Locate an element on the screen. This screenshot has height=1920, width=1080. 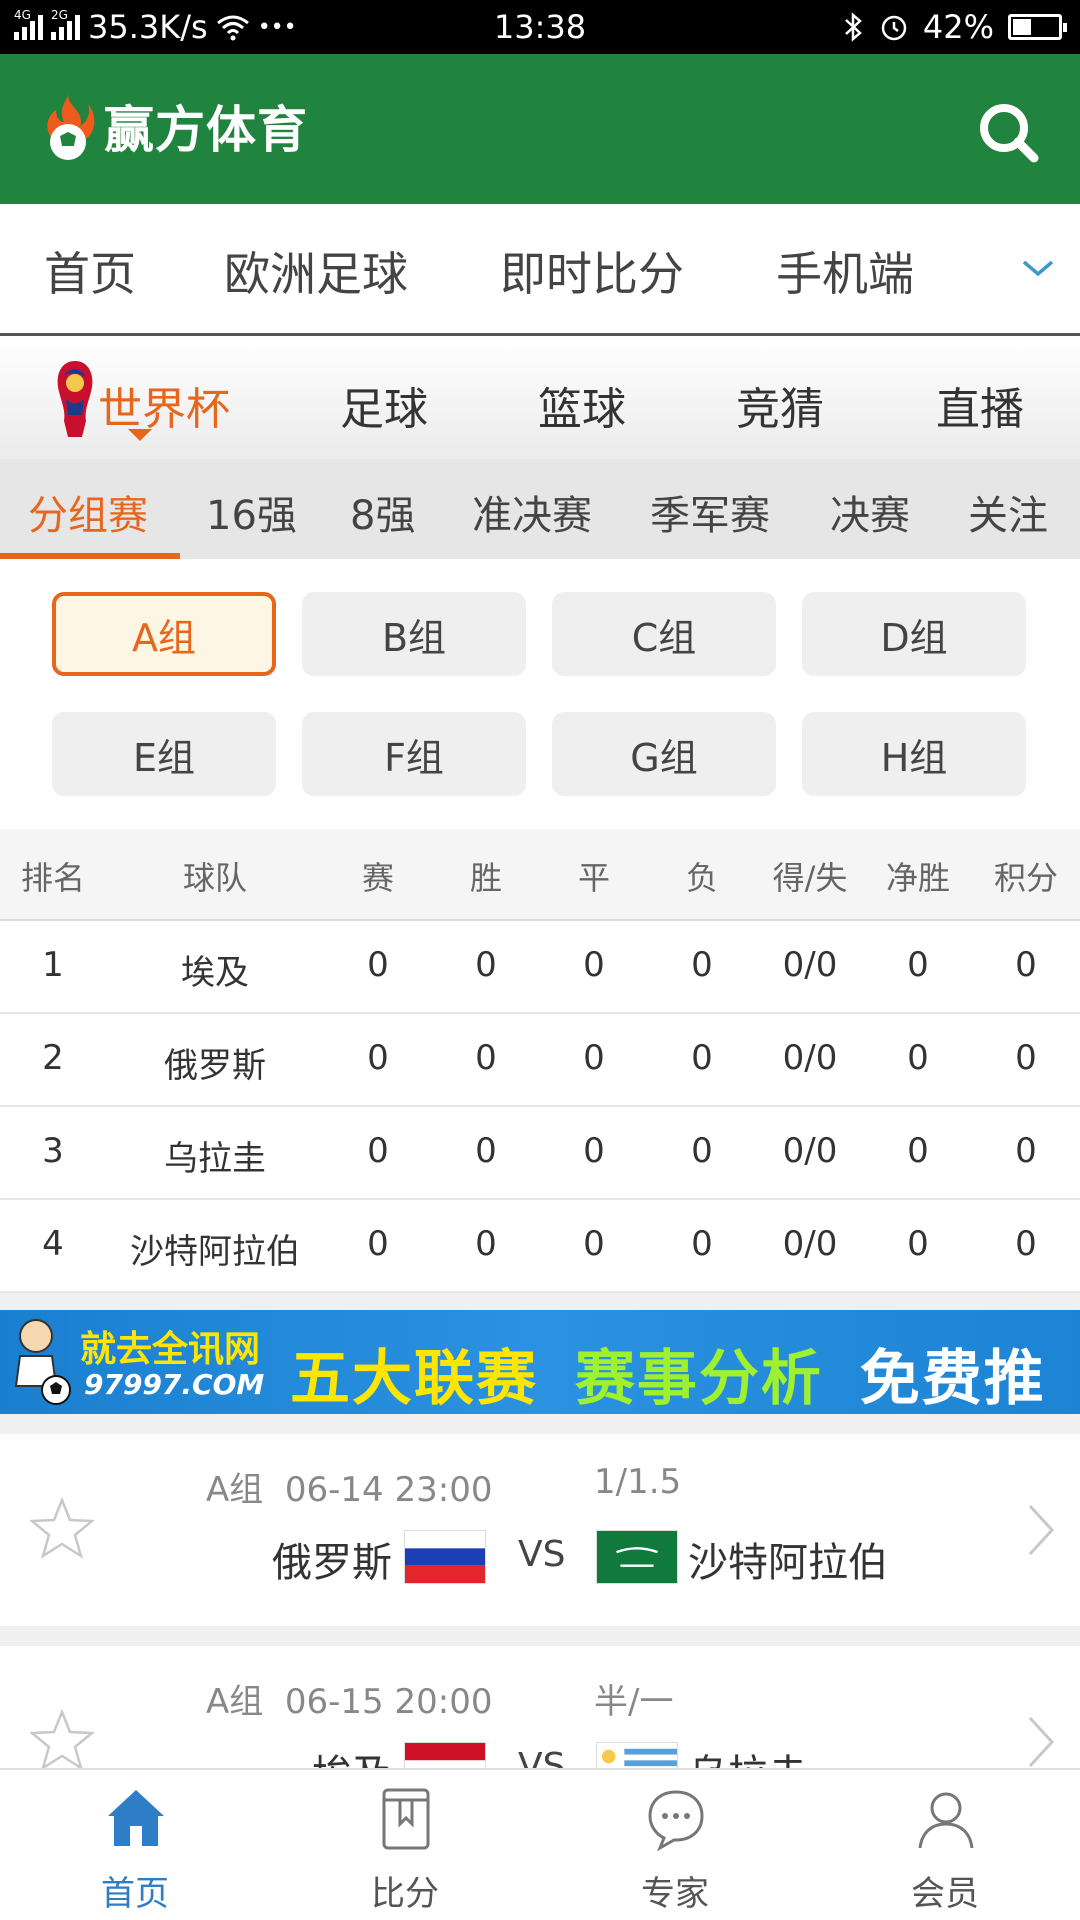
tab-round-of-16: 16强 is located at coordinates (251, 512).